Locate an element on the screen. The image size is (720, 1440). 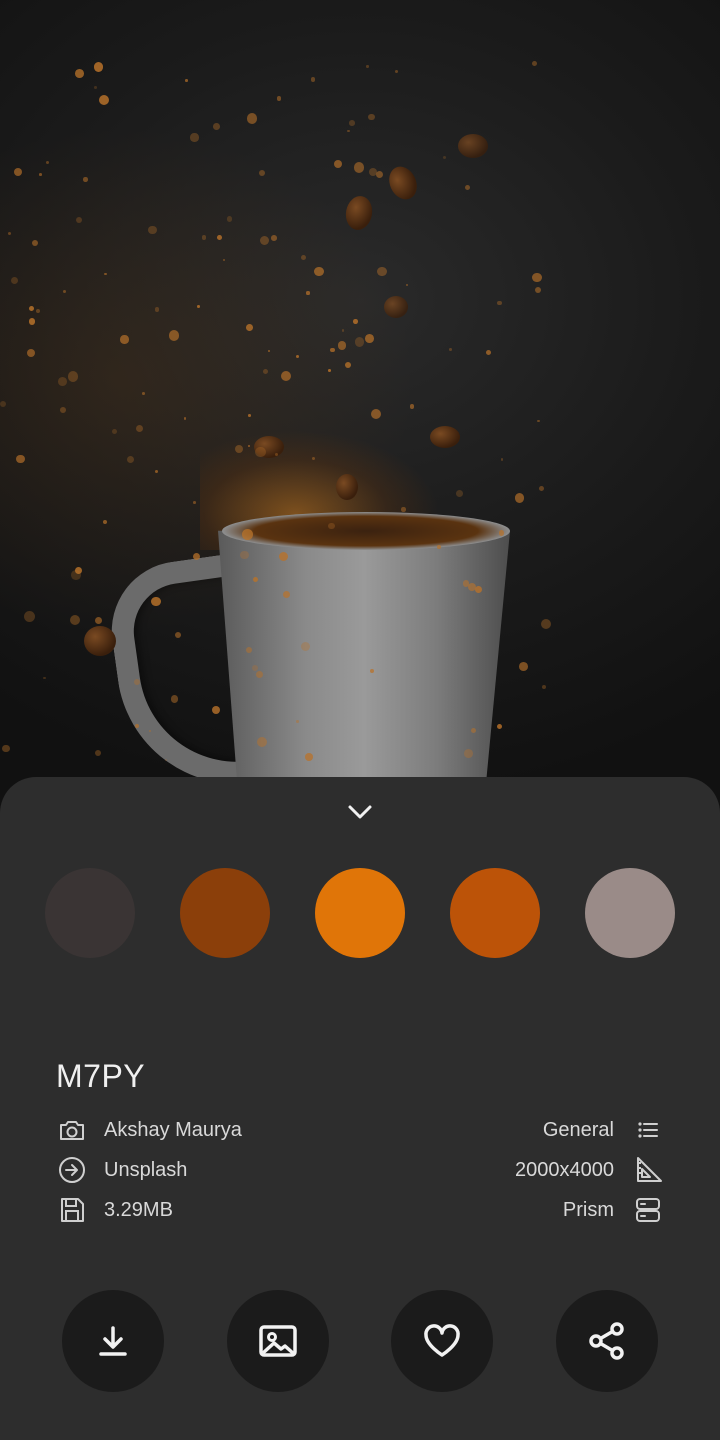
share-button is located at coordinates (607, 1341).